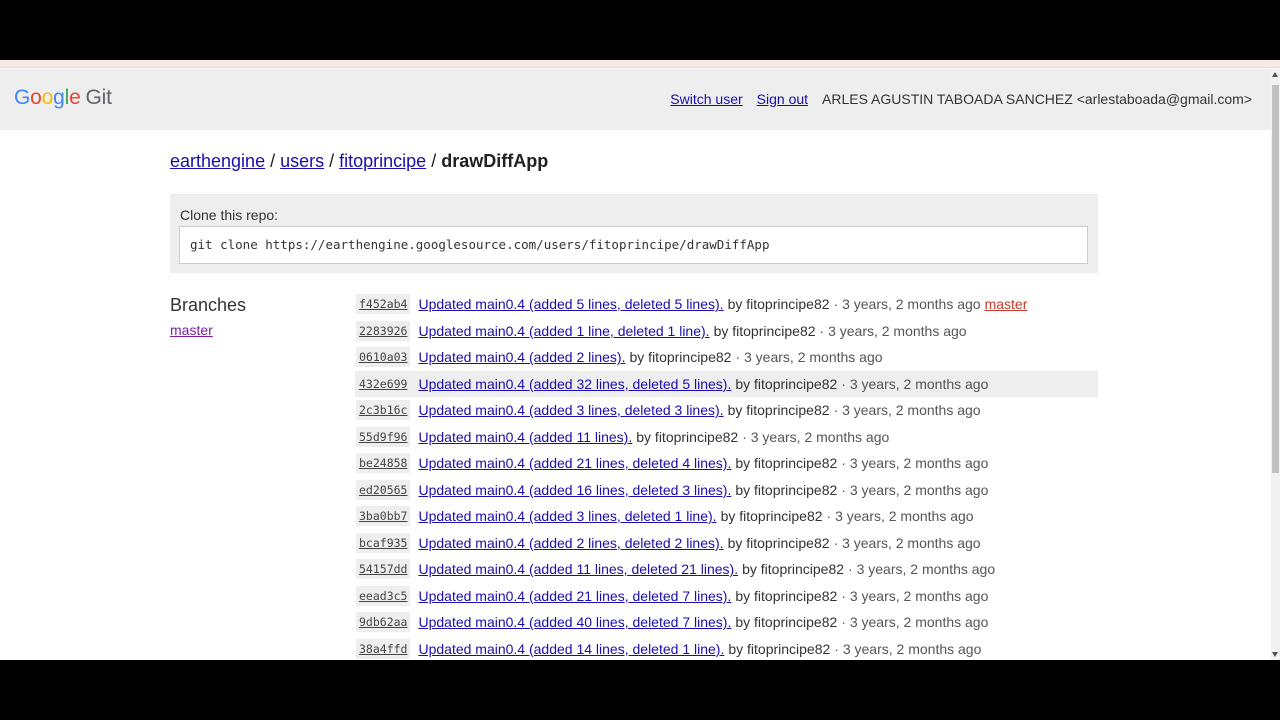 This screenshot has height=720, width=1280. Describe the element at coordinates (706, 99) in the screenshot. I see `switch-user-link: Switch user` at that location.